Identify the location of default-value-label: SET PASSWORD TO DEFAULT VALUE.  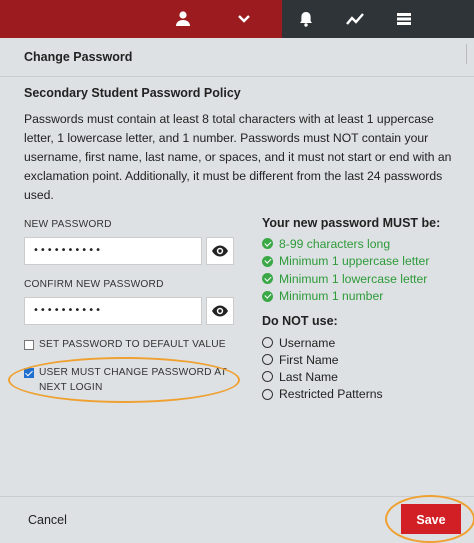
(132, 344).